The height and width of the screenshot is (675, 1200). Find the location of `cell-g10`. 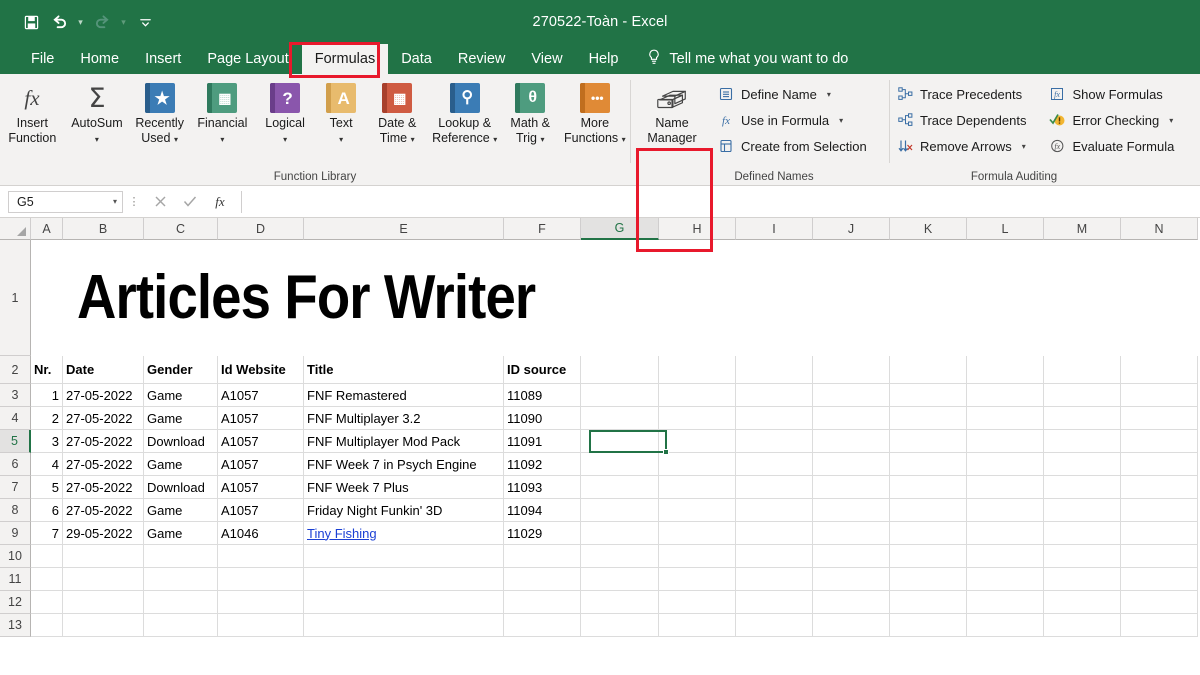

cell-g10 is located at coordinates (620, 556).